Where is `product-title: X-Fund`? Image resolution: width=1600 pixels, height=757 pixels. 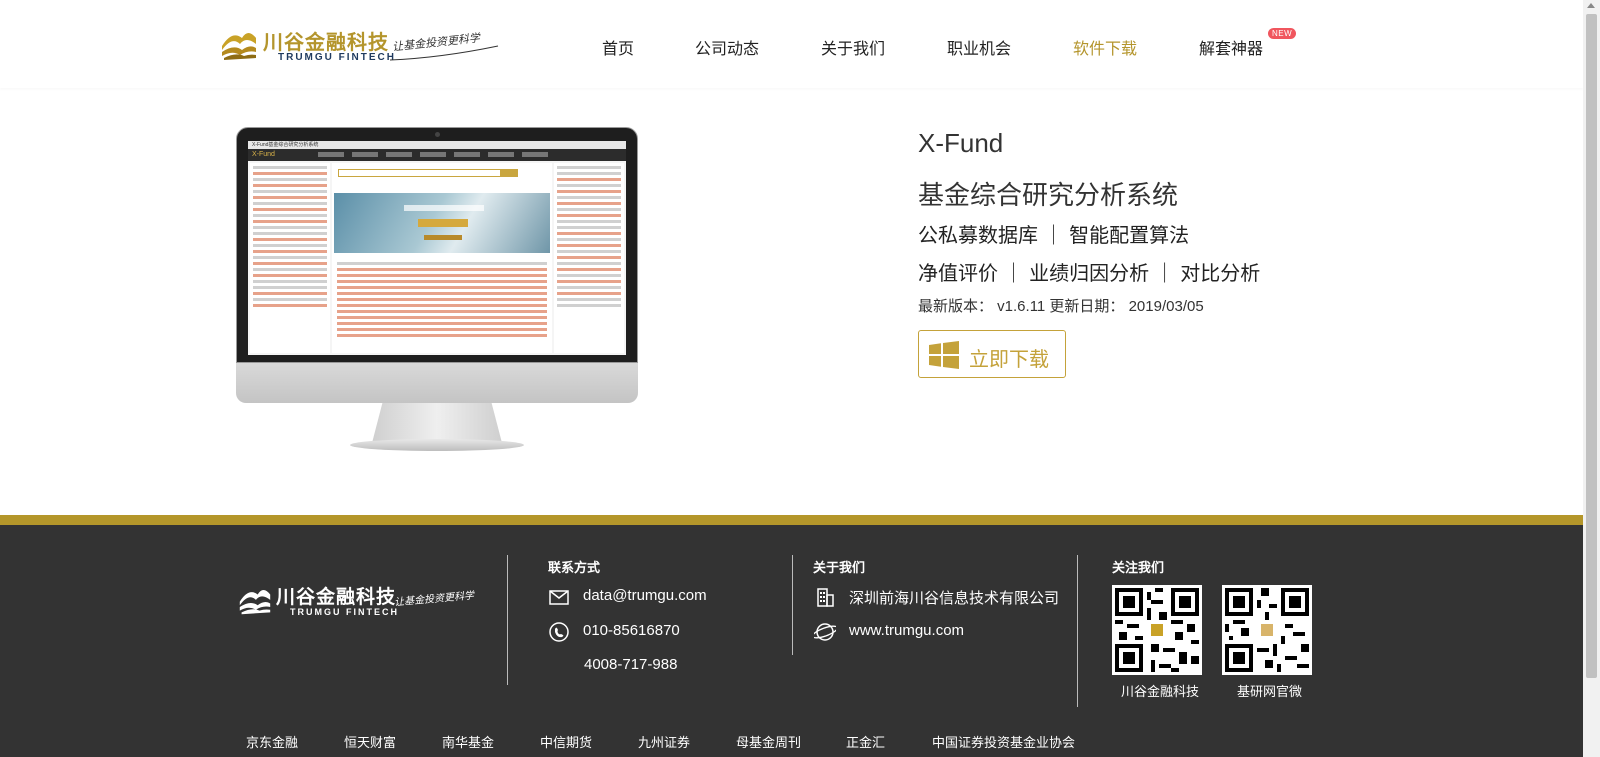
product-title: X-Fund is located at coordinates (961, 143).